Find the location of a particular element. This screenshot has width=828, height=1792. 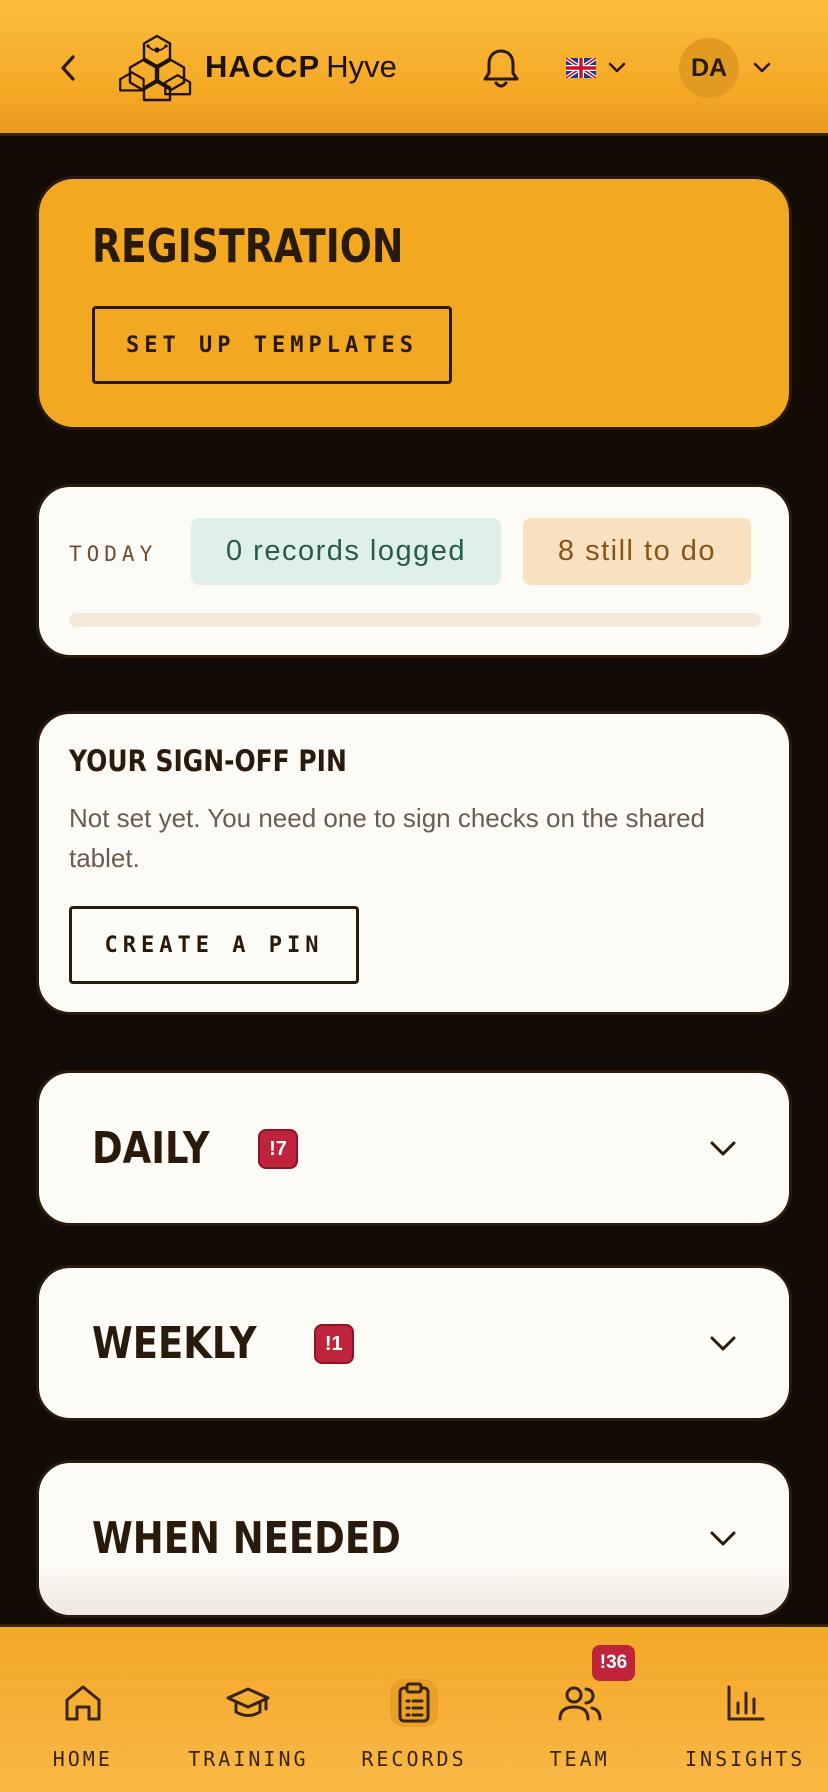

home-icon is located at coordinates (83, 1703).